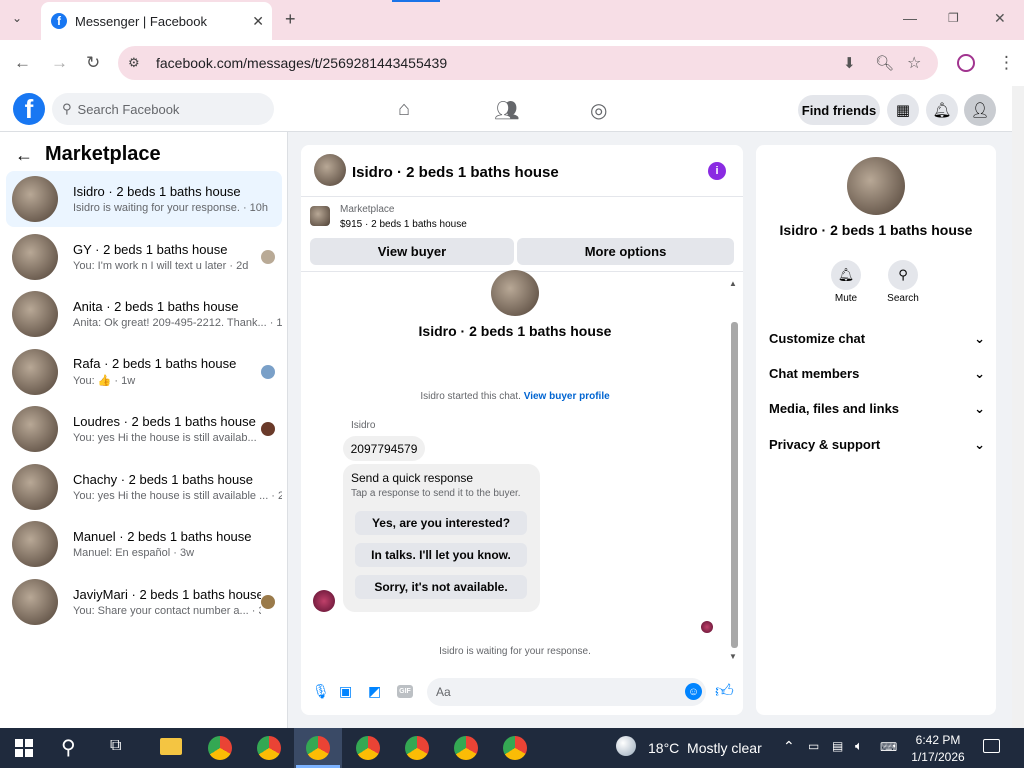 This screenshot has width=1024, height=768. What do you see at coordinates (35, 199) in the screenshot?
I see `conversation-avatar` at bounding box center [35, 199].